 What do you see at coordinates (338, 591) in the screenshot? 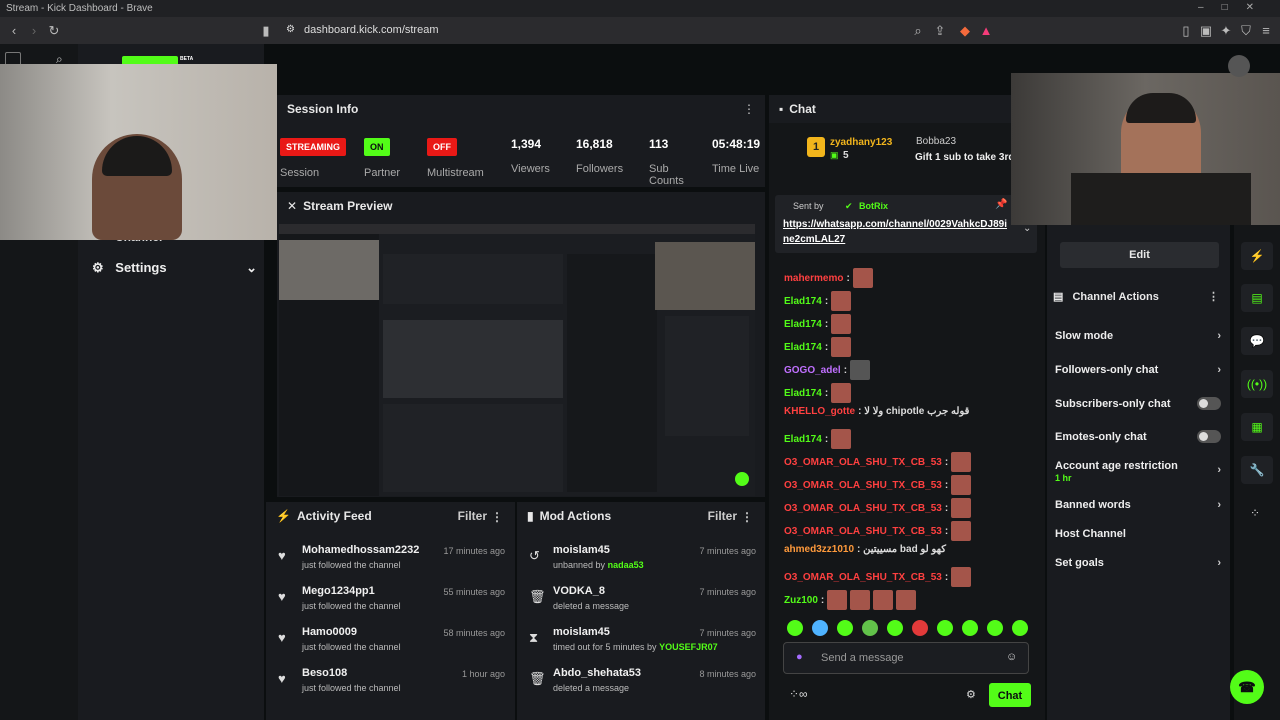
I see `follower-name: Mego1234pp1` at bounding box center [338, 591].